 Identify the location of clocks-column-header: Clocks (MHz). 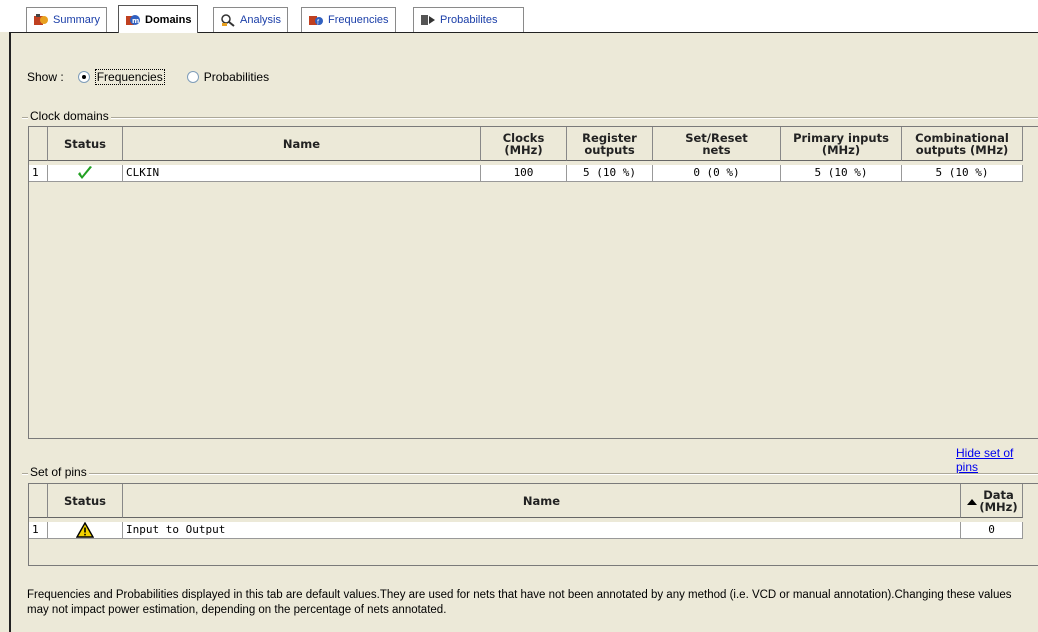
(524, 144).